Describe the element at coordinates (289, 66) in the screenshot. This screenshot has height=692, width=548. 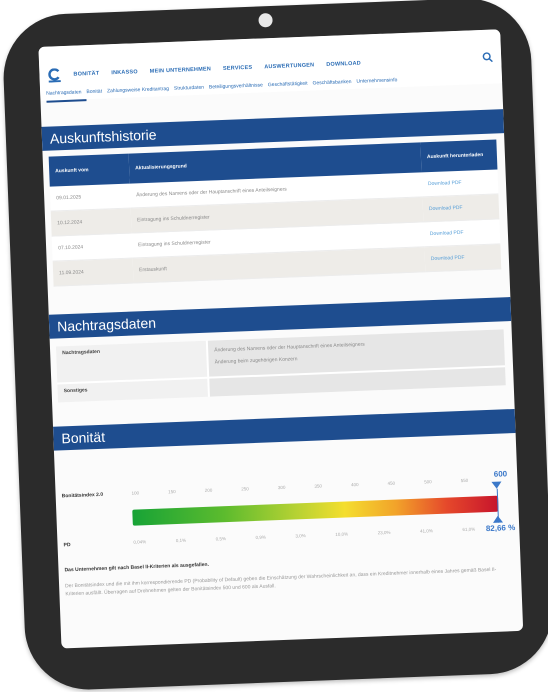
I see `nav-auswertungen: AUSWERTUNGEN` at that location.